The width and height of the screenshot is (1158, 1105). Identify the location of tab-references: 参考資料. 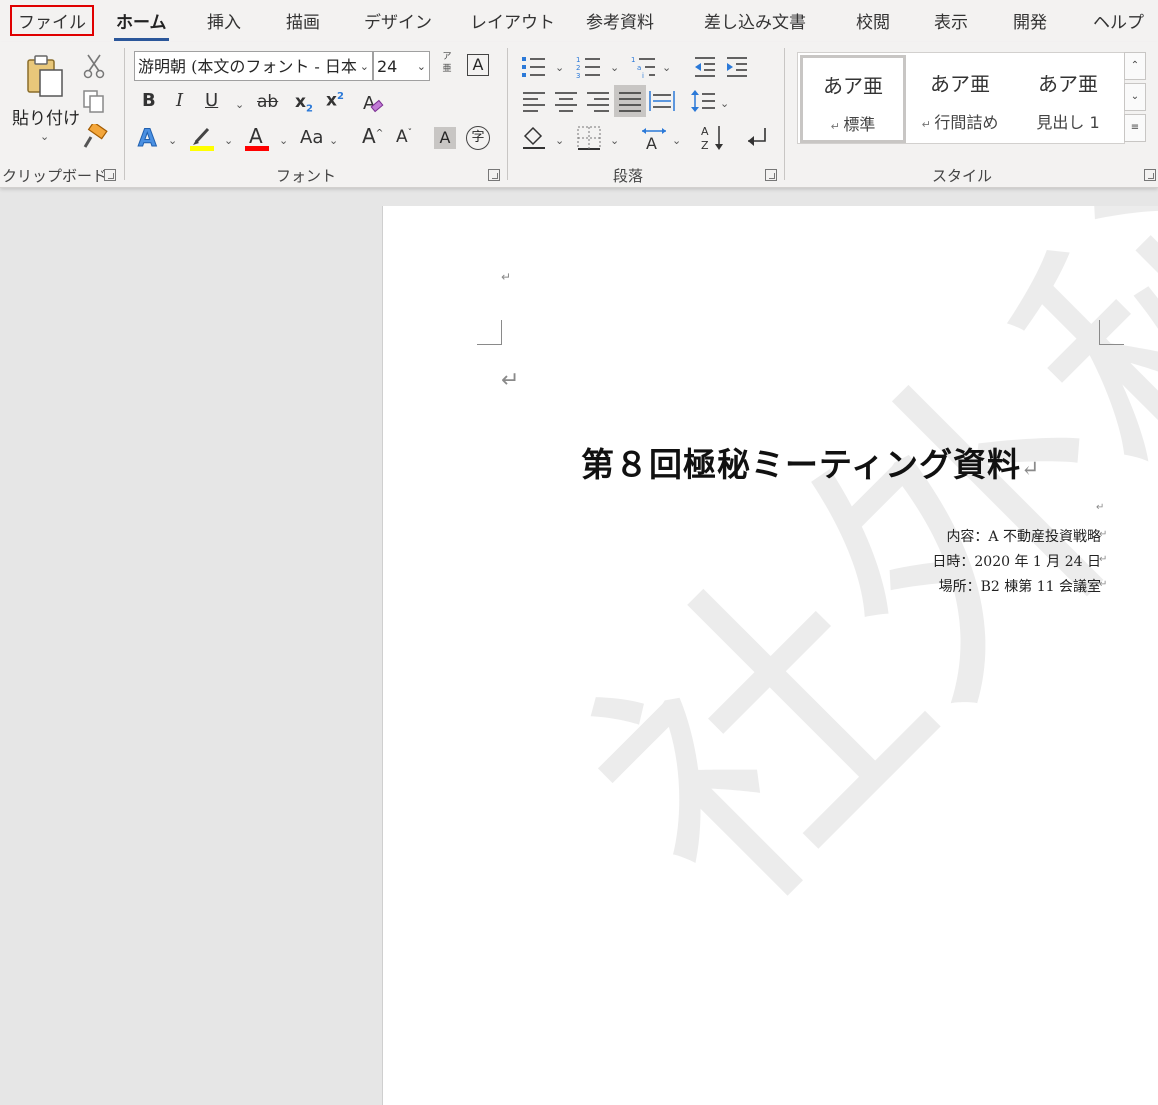
(620, 20).